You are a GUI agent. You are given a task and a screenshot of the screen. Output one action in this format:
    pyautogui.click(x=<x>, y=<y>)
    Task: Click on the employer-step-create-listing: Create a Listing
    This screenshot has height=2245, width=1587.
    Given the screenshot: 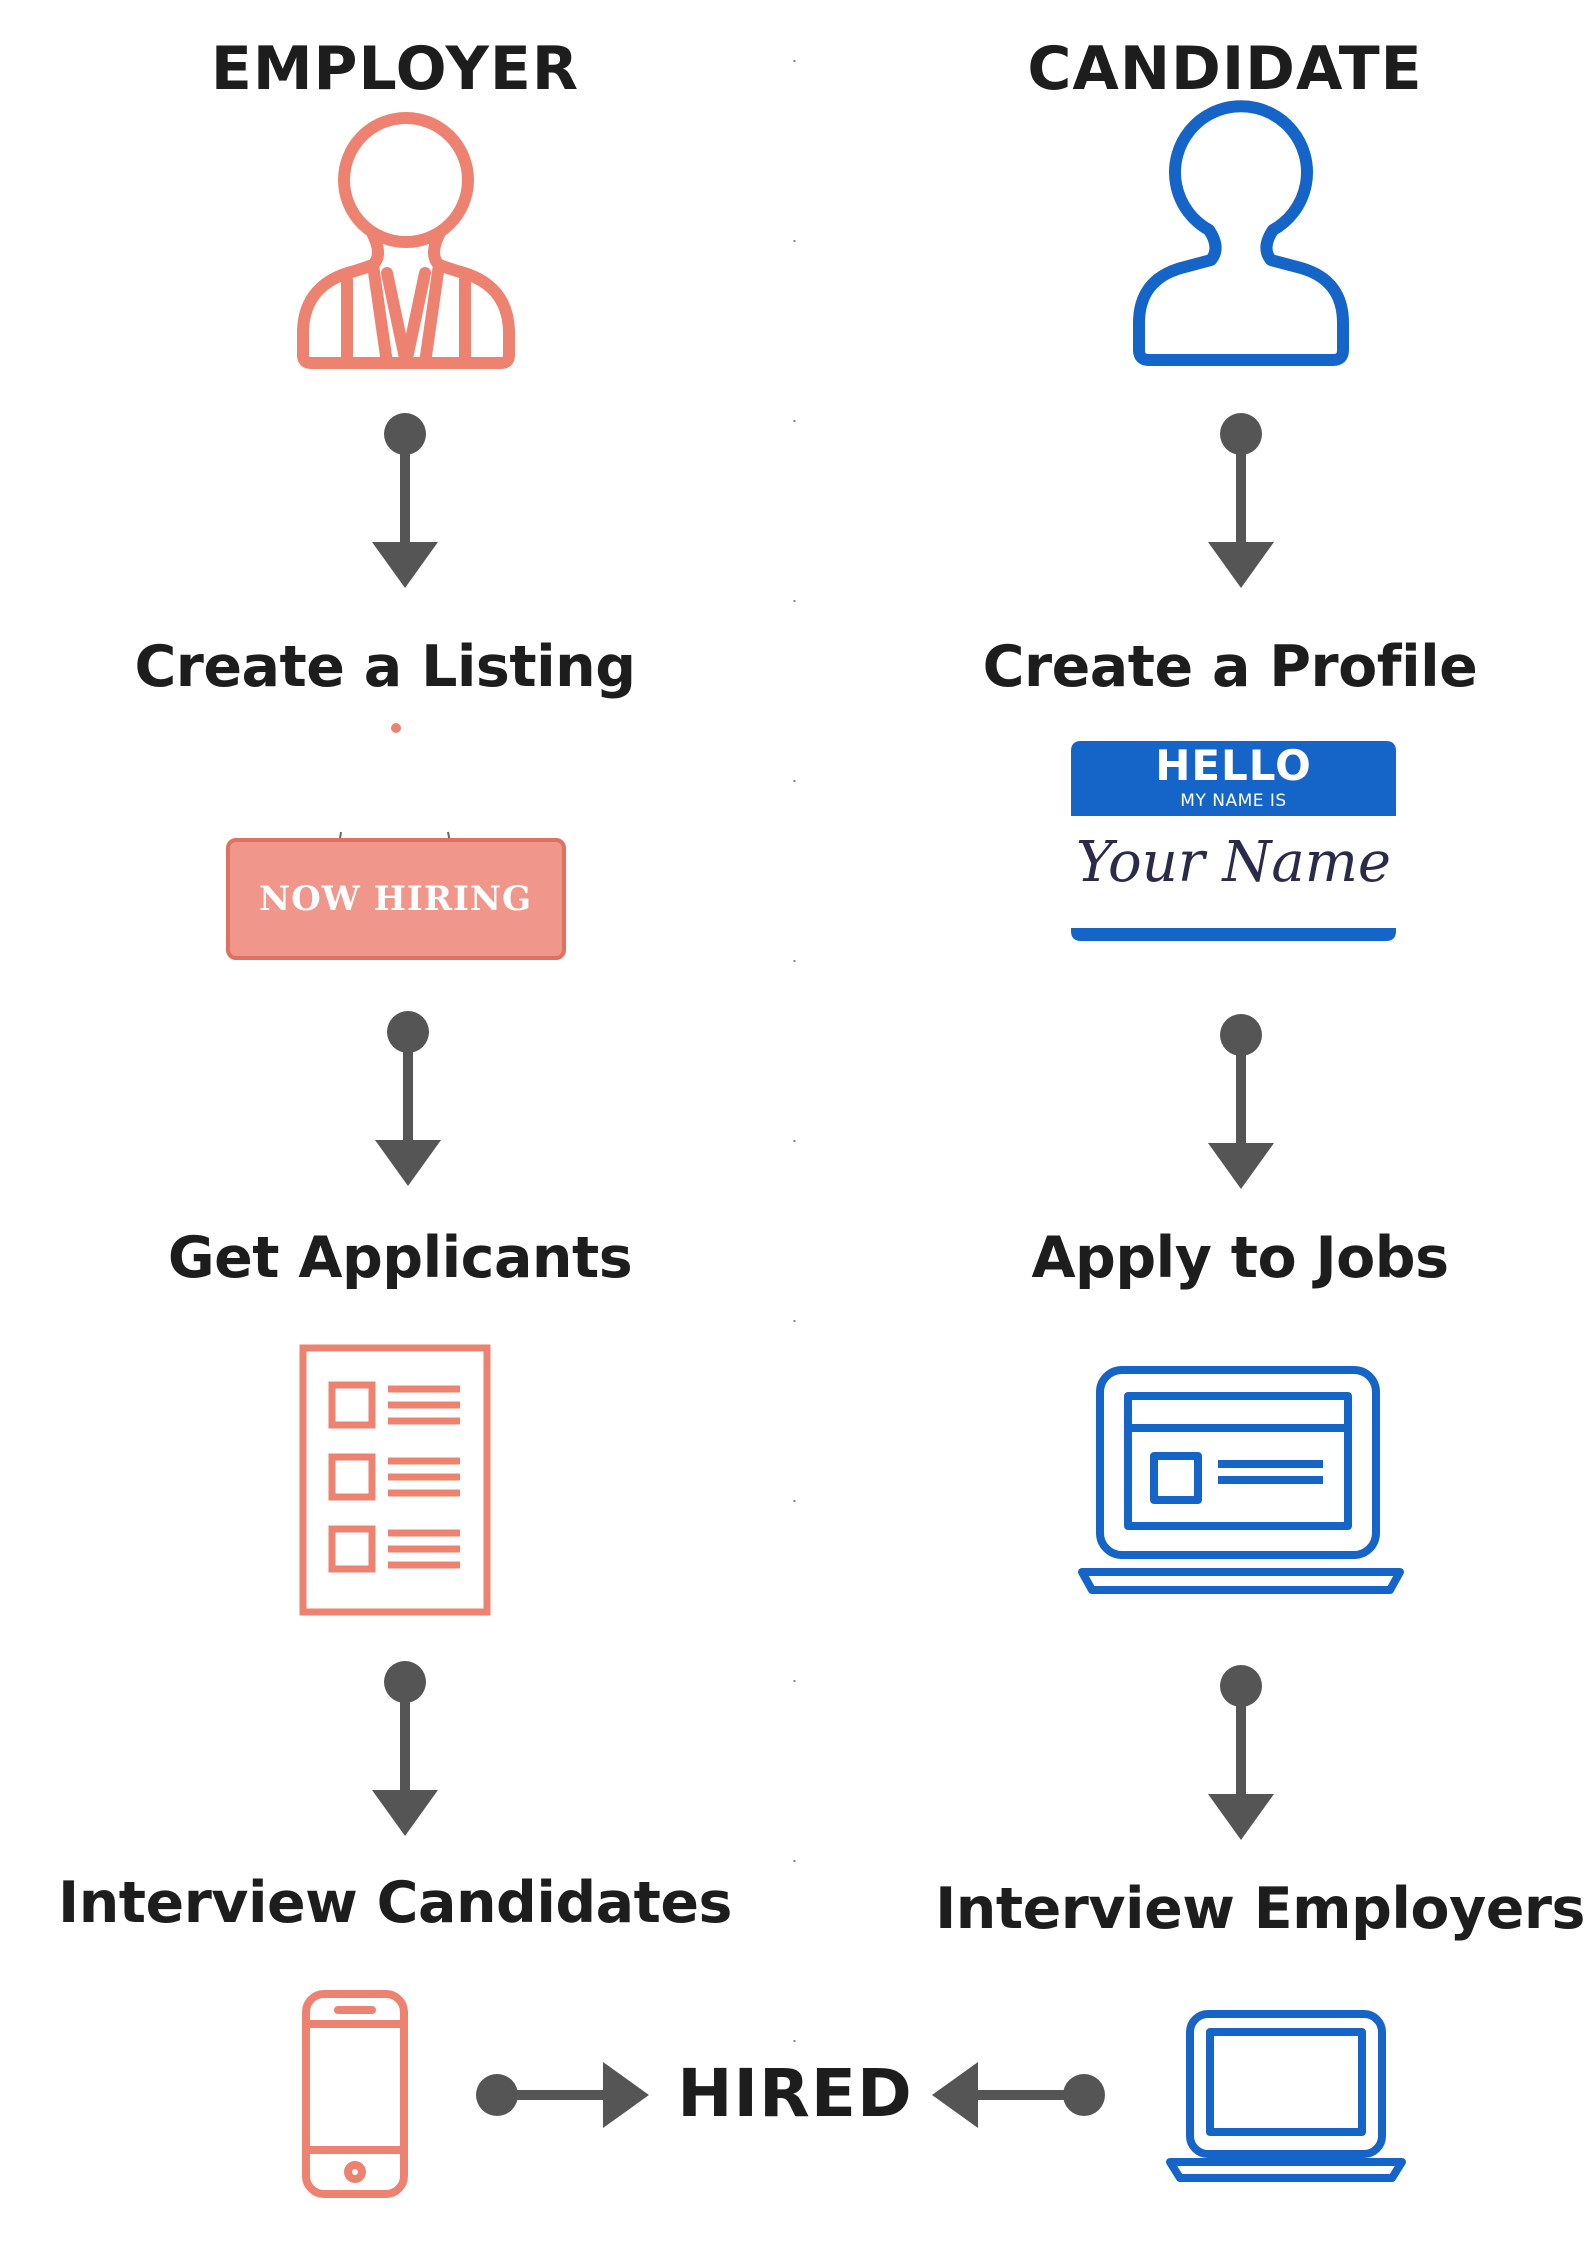 What is the action you would take?
    pyautogui.click(x=385, y=667)
    